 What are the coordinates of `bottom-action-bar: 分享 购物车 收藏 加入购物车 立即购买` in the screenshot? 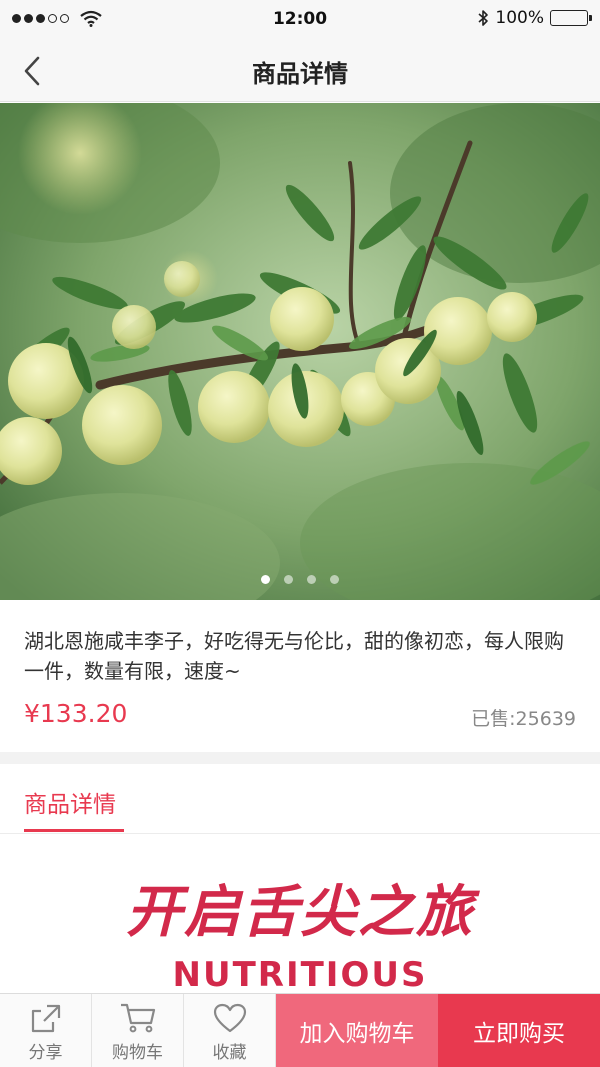 It's located at (300, 1030).